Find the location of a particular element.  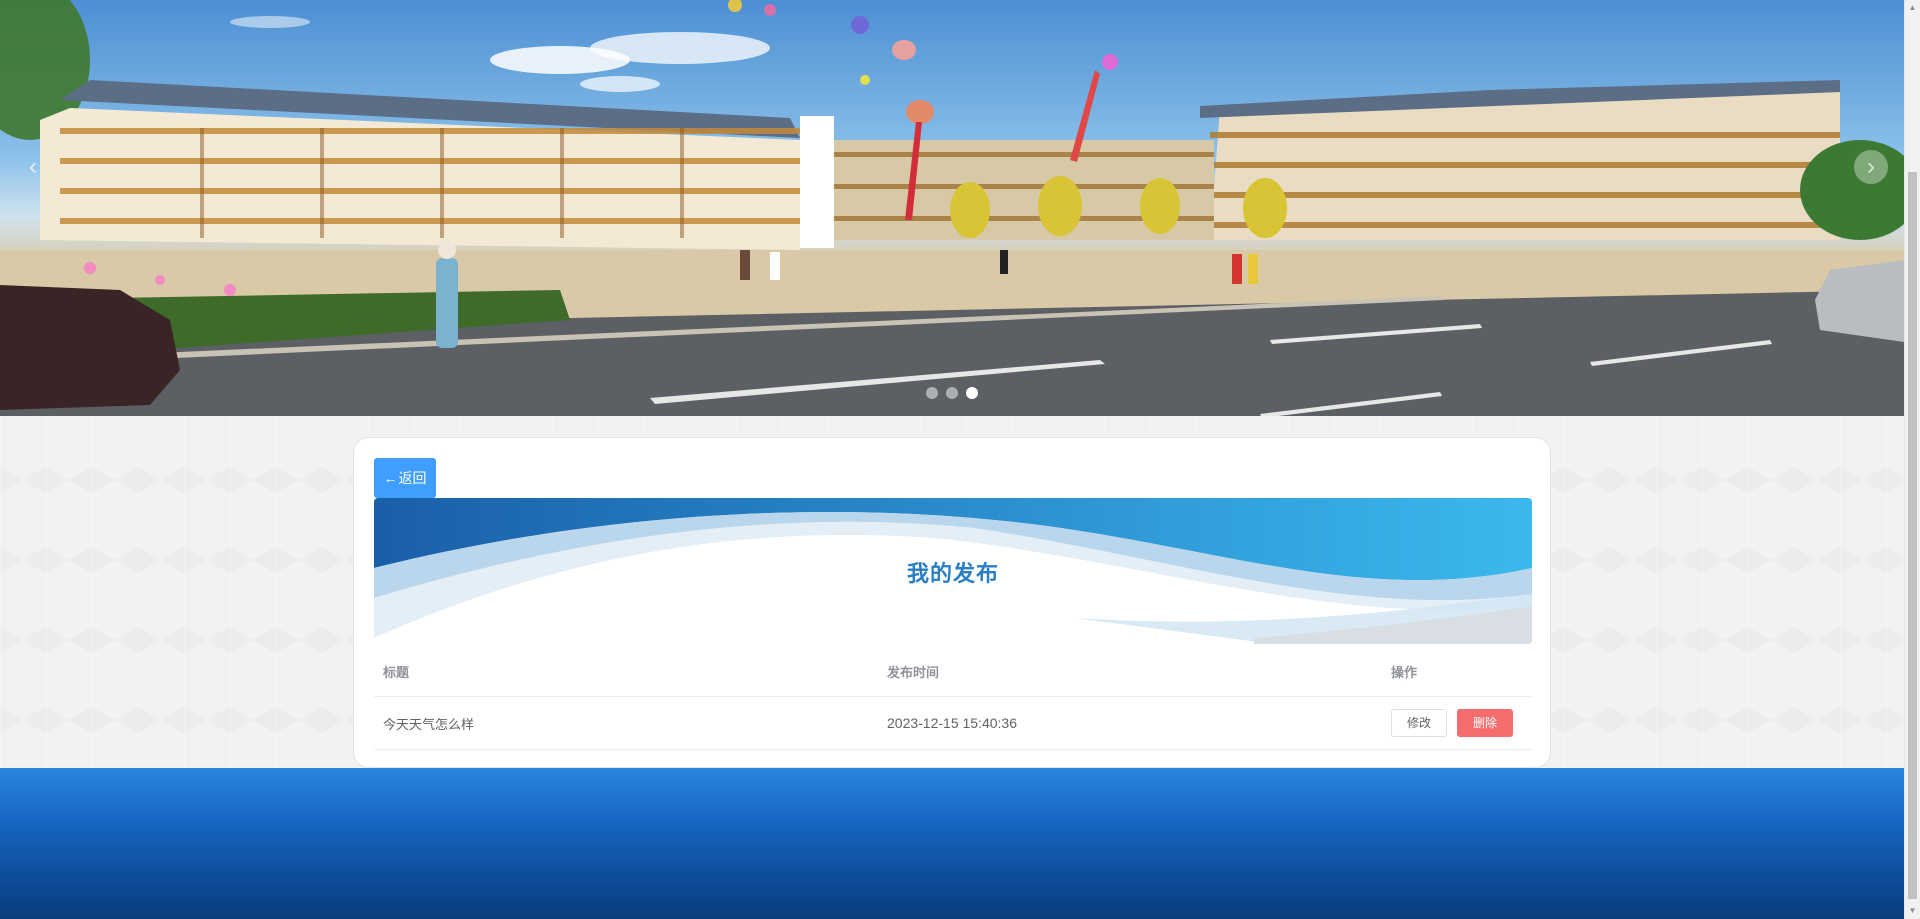

arrow-left-icon: ← is located at coordinates (390, 478).